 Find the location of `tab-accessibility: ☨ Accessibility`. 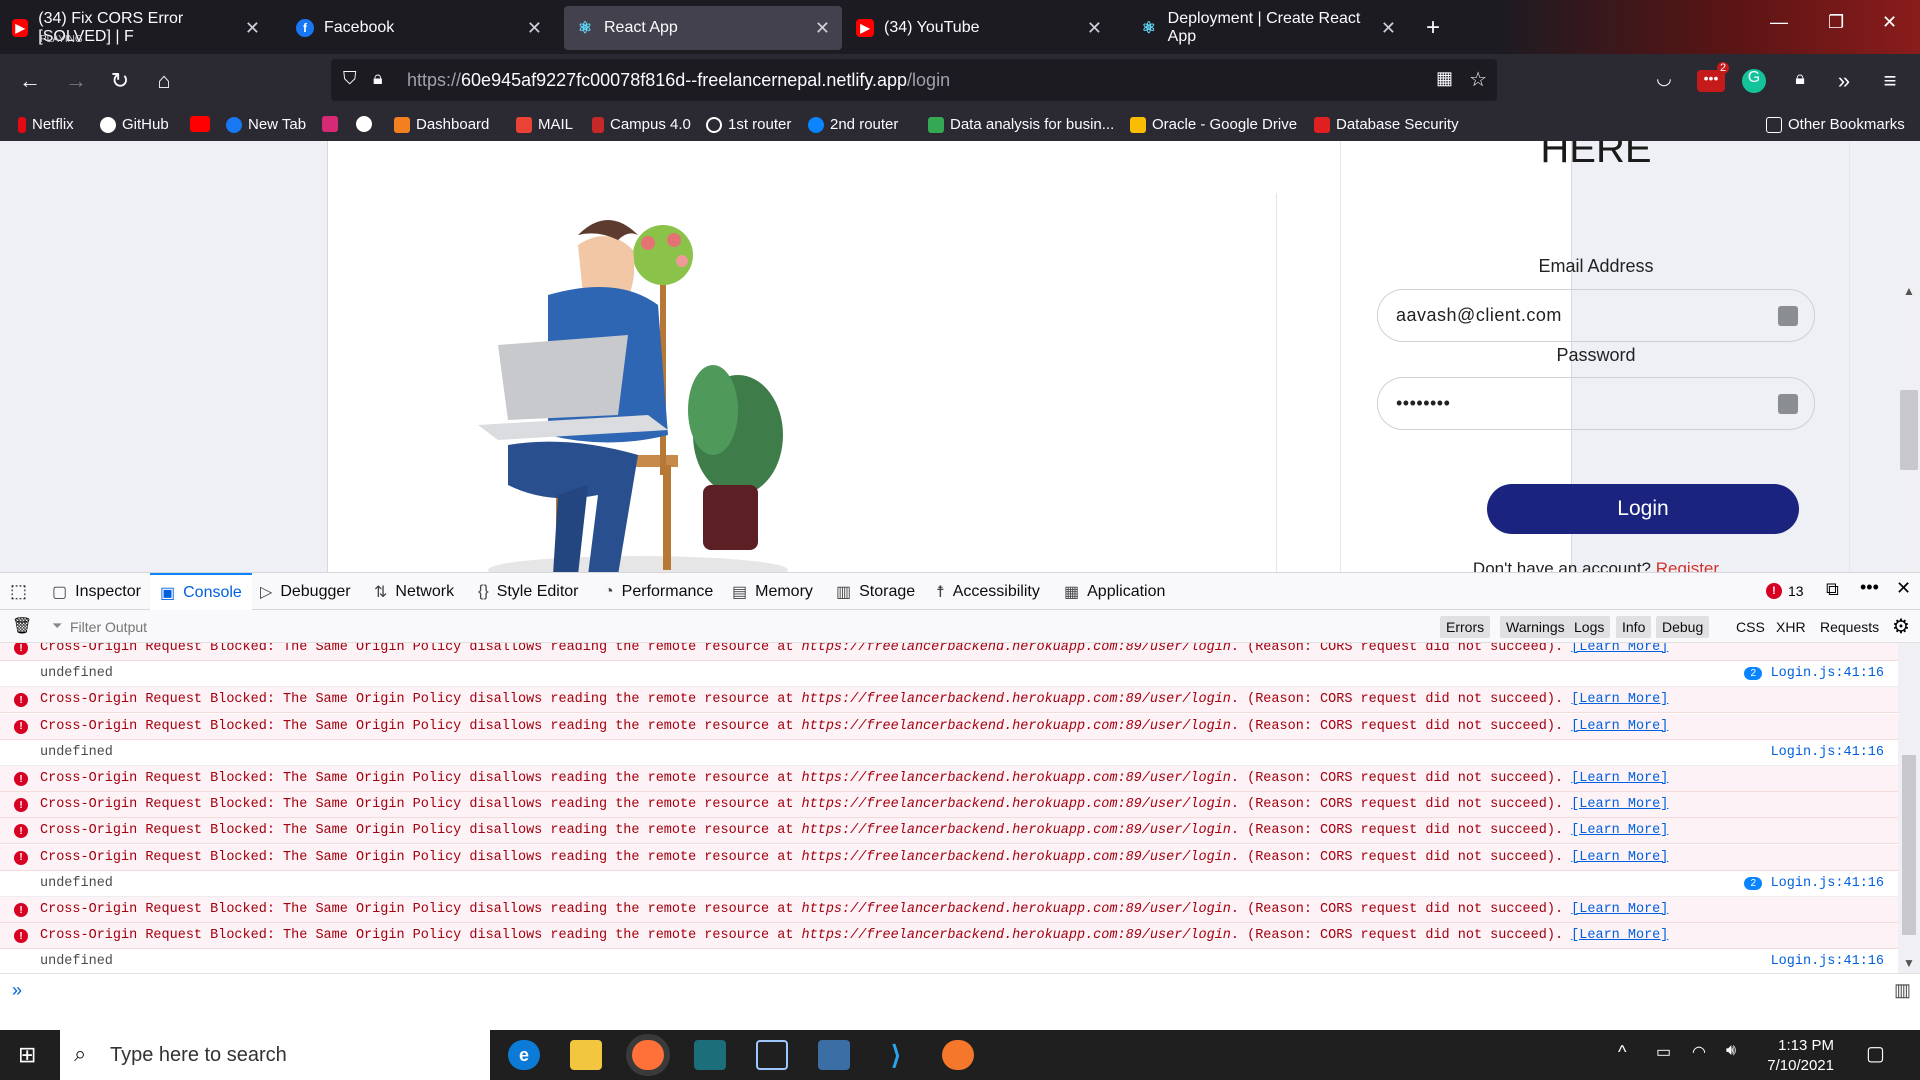

tab-accessibility: ☨ Accessibility is located at coordinates (988, 591).